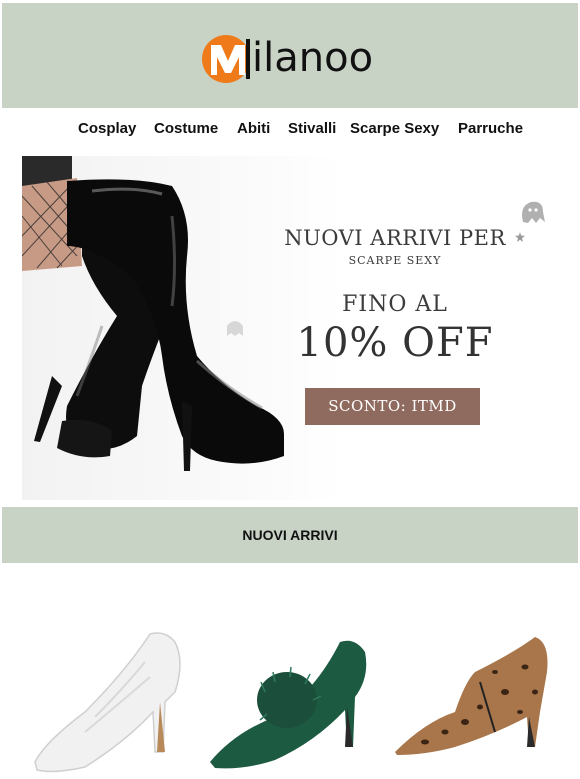  What do you see at coordinates (107, 128) in the screenshot?
I see `nav-item-cosplay: Cosplay` at bounding box center [107, 128].